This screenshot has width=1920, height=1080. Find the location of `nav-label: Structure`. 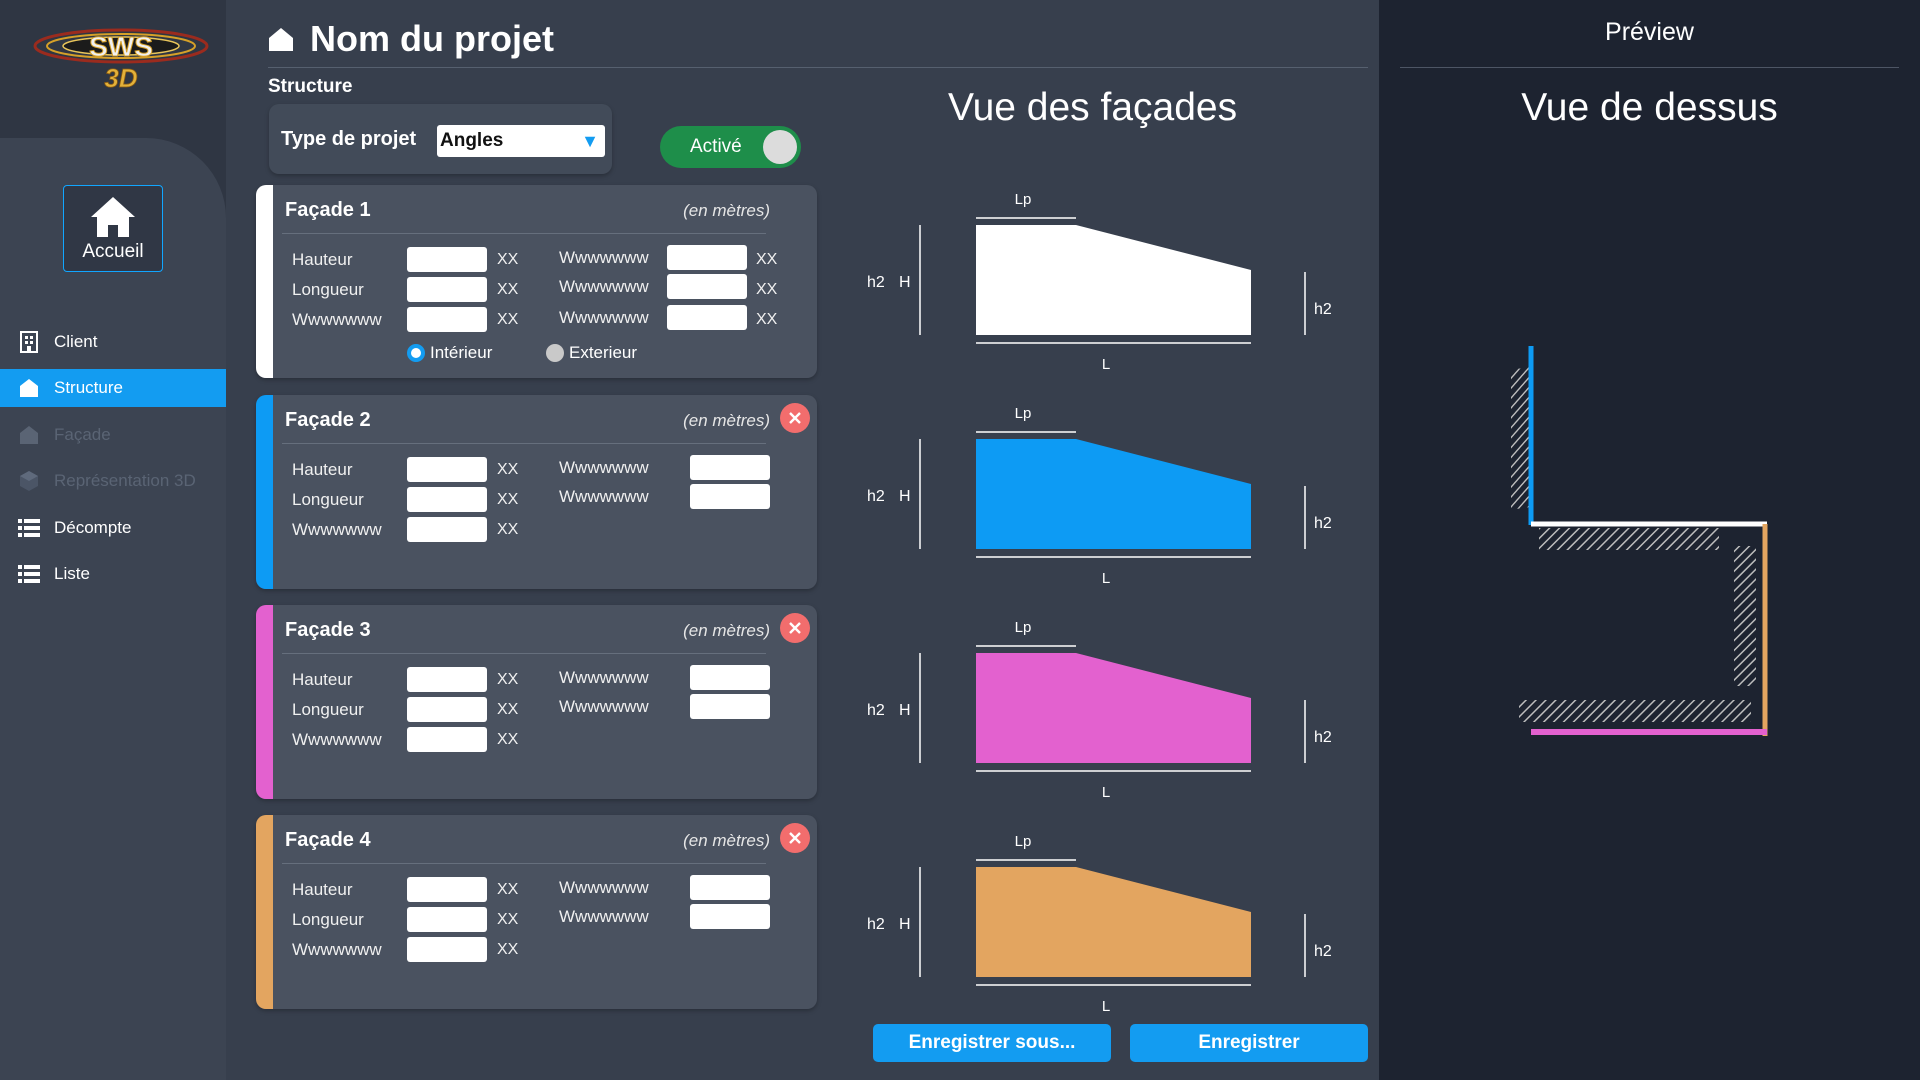

nav-label: Structure is located at coordinates (88, 387).